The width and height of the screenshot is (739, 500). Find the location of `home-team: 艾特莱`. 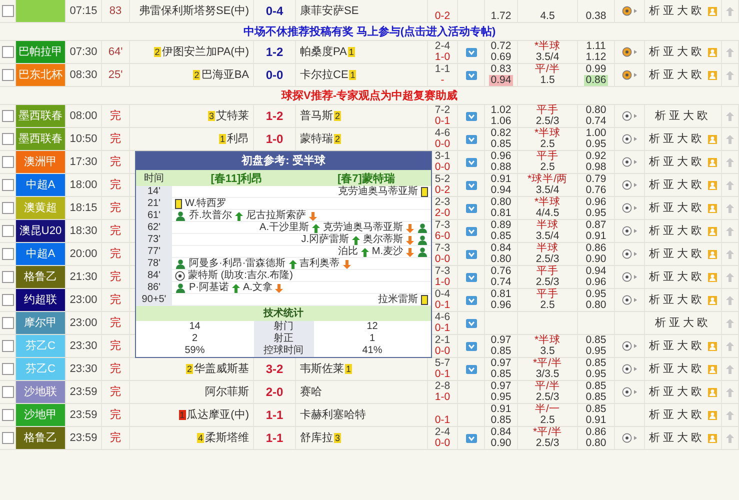

home-team: 艾特莱 is located at coordinates (232, 116).